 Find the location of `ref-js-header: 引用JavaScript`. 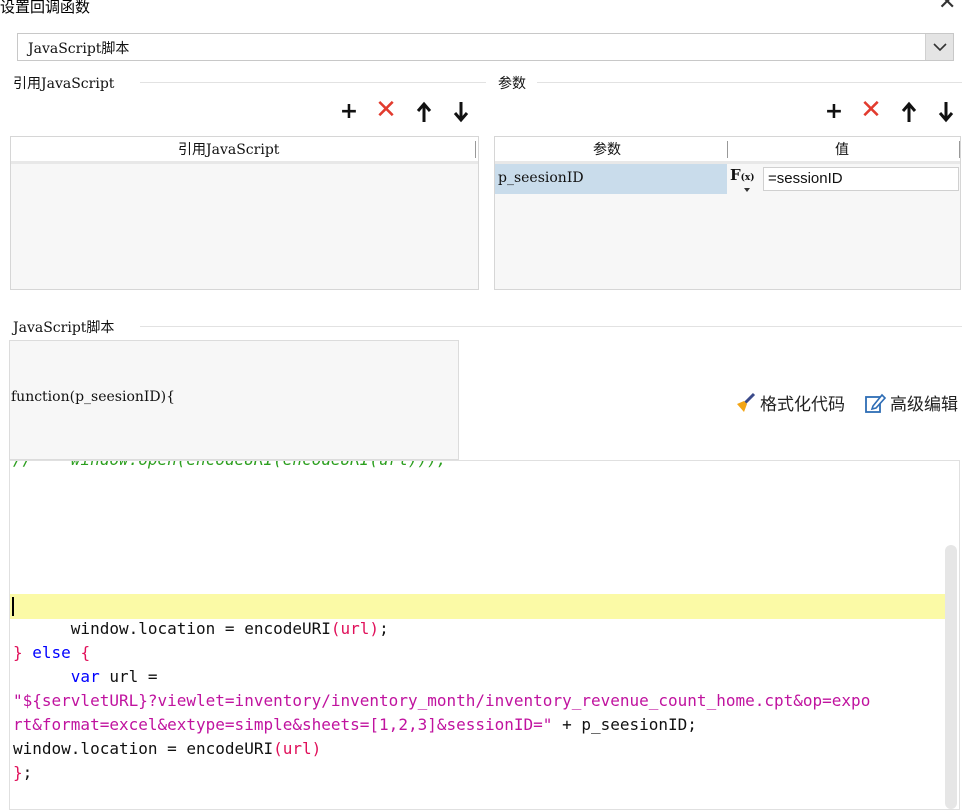

ref-js-header: 引用JavaScript is located at coordinates (244, 150).